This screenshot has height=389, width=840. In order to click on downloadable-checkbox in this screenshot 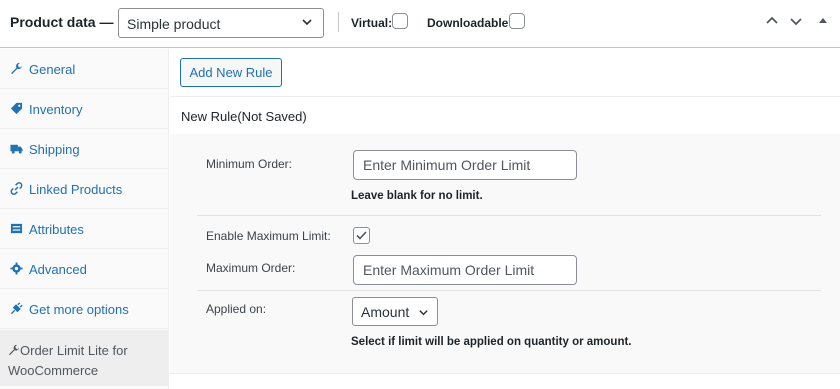, I will do `click(517, 21)`.